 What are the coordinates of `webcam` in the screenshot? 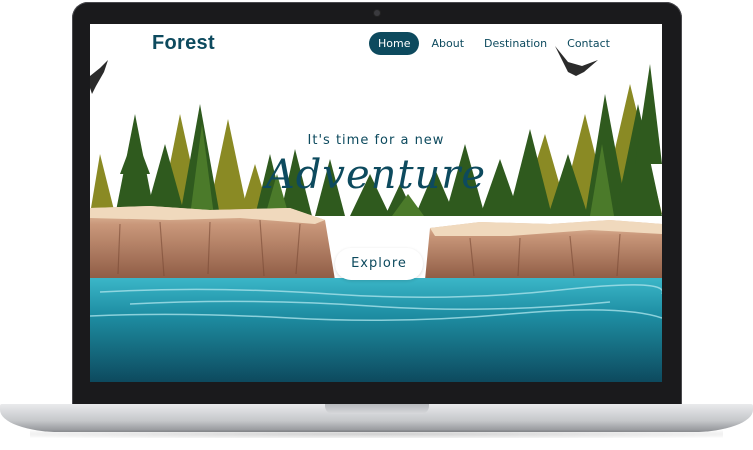 It's located at (377, 13).